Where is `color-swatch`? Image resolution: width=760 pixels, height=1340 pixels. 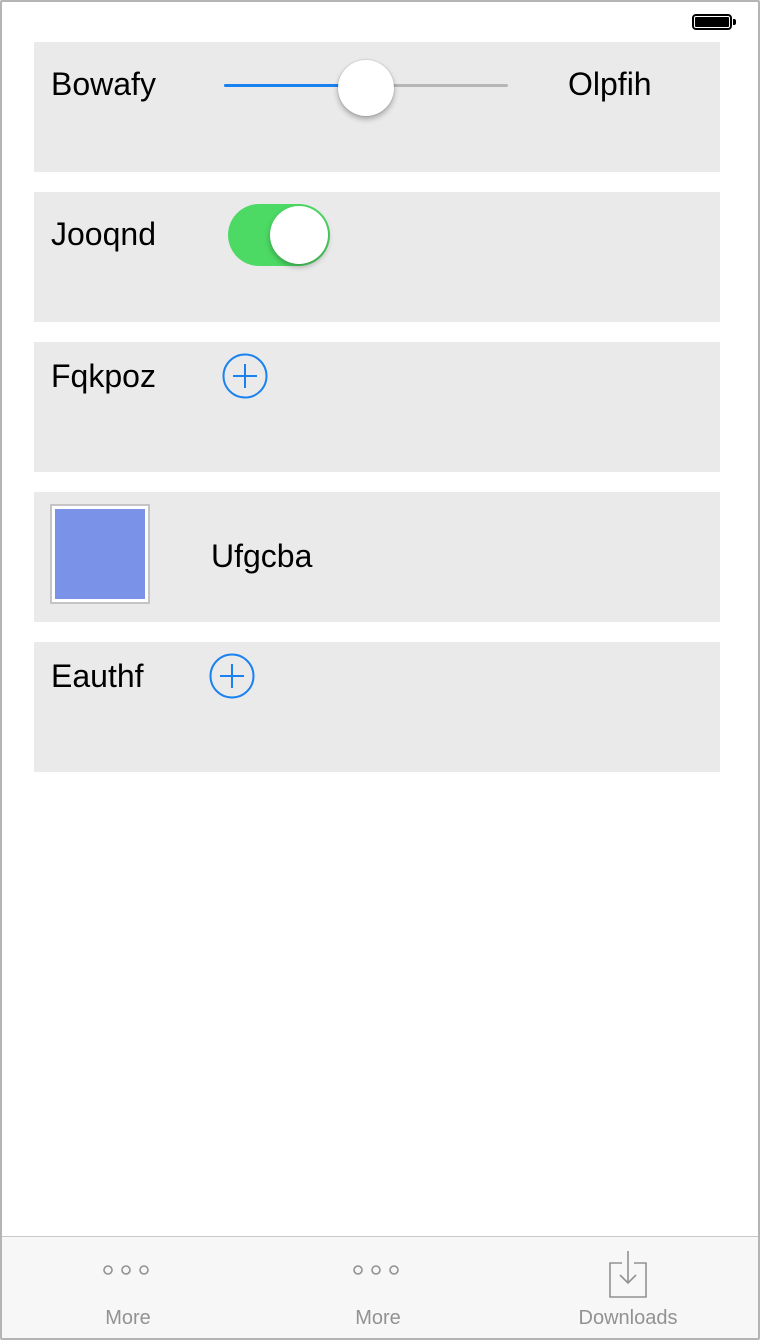 color-swatch is located at coordinates (100, 554).